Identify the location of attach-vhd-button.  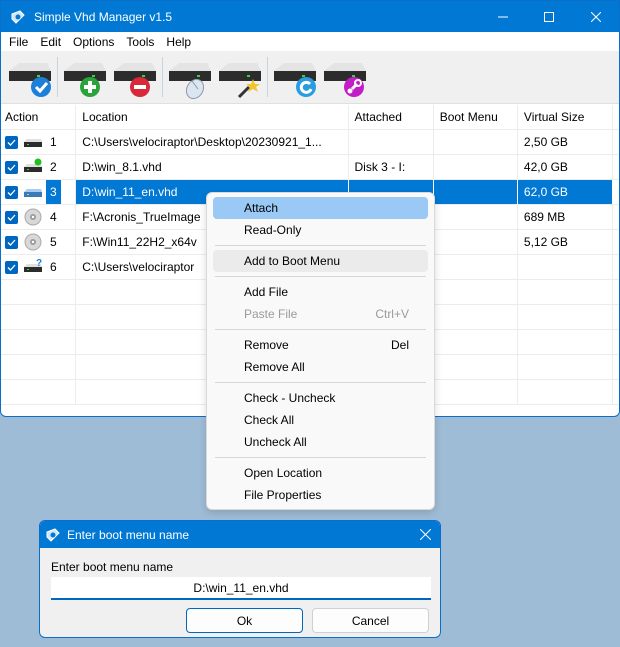
(30, 77).